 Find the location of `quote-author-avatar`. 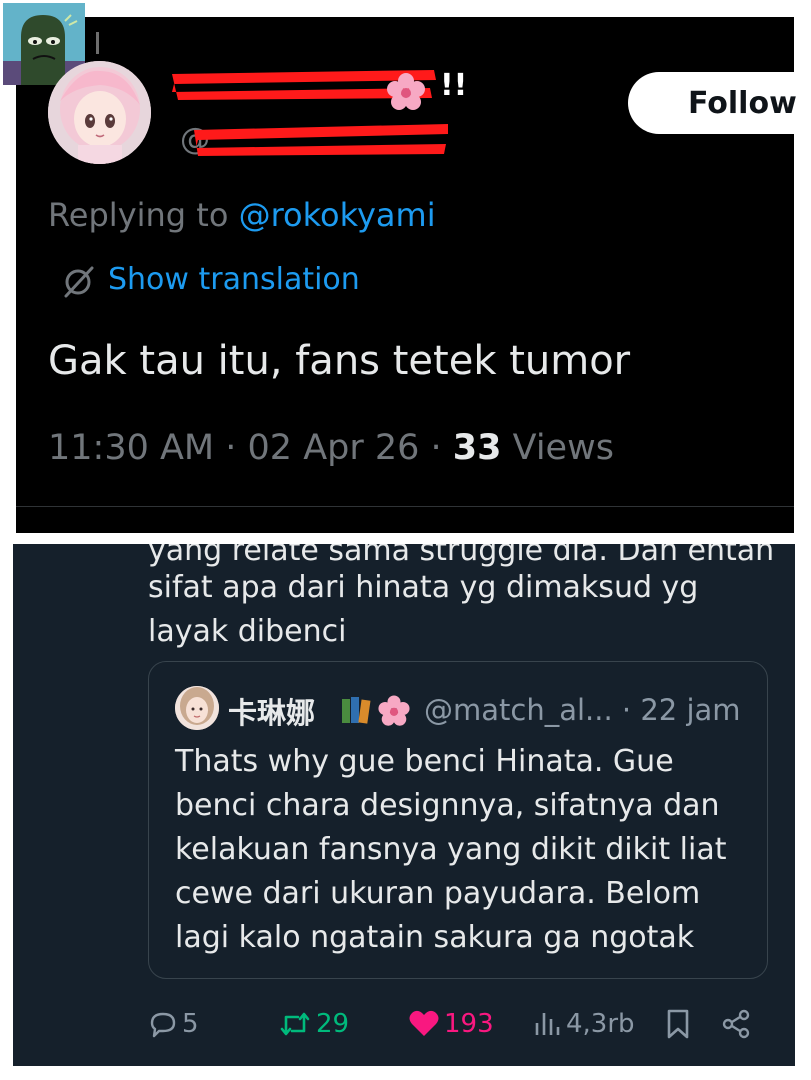

quote-author-avatar is located at coordinates (197, 708).